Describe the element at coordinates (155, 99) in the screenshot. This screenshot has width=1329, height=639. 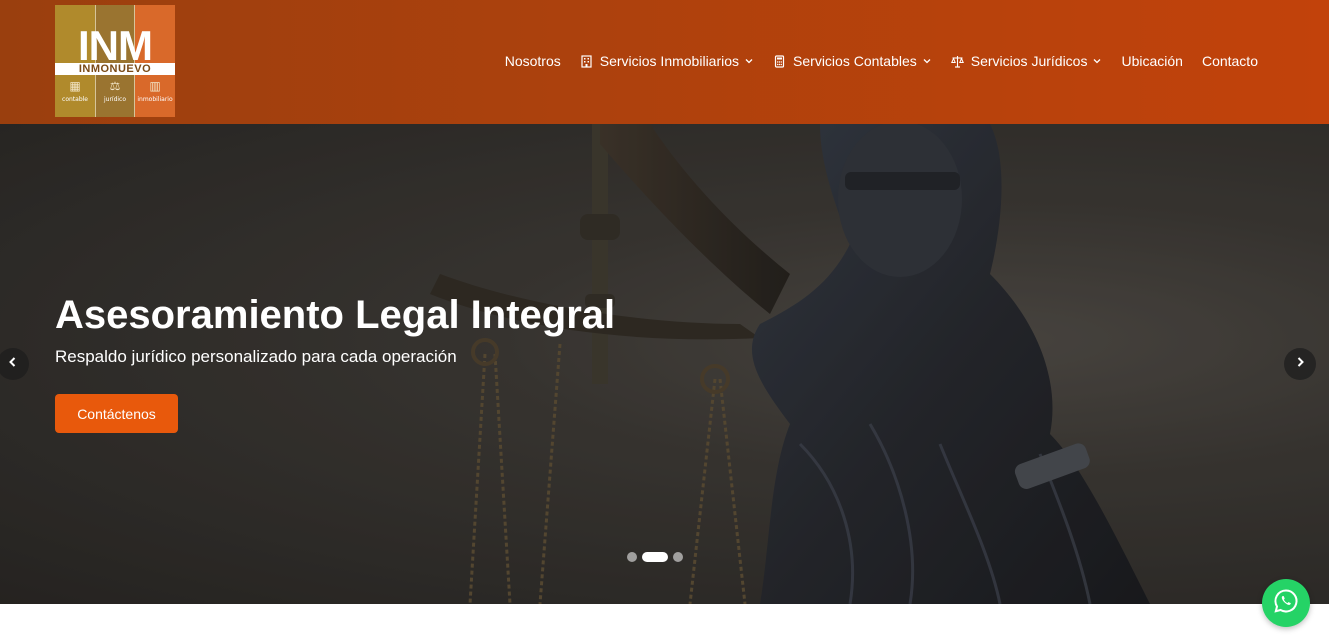
I see `logo-label-inmobiliario: inmobiliario` at that location.